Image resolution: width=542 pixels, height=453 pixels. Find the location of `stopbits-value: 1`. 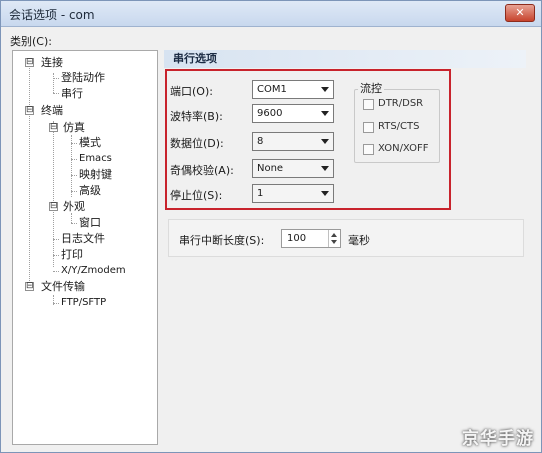

stopbits-value: 1 is located at coordinates (260, 193).